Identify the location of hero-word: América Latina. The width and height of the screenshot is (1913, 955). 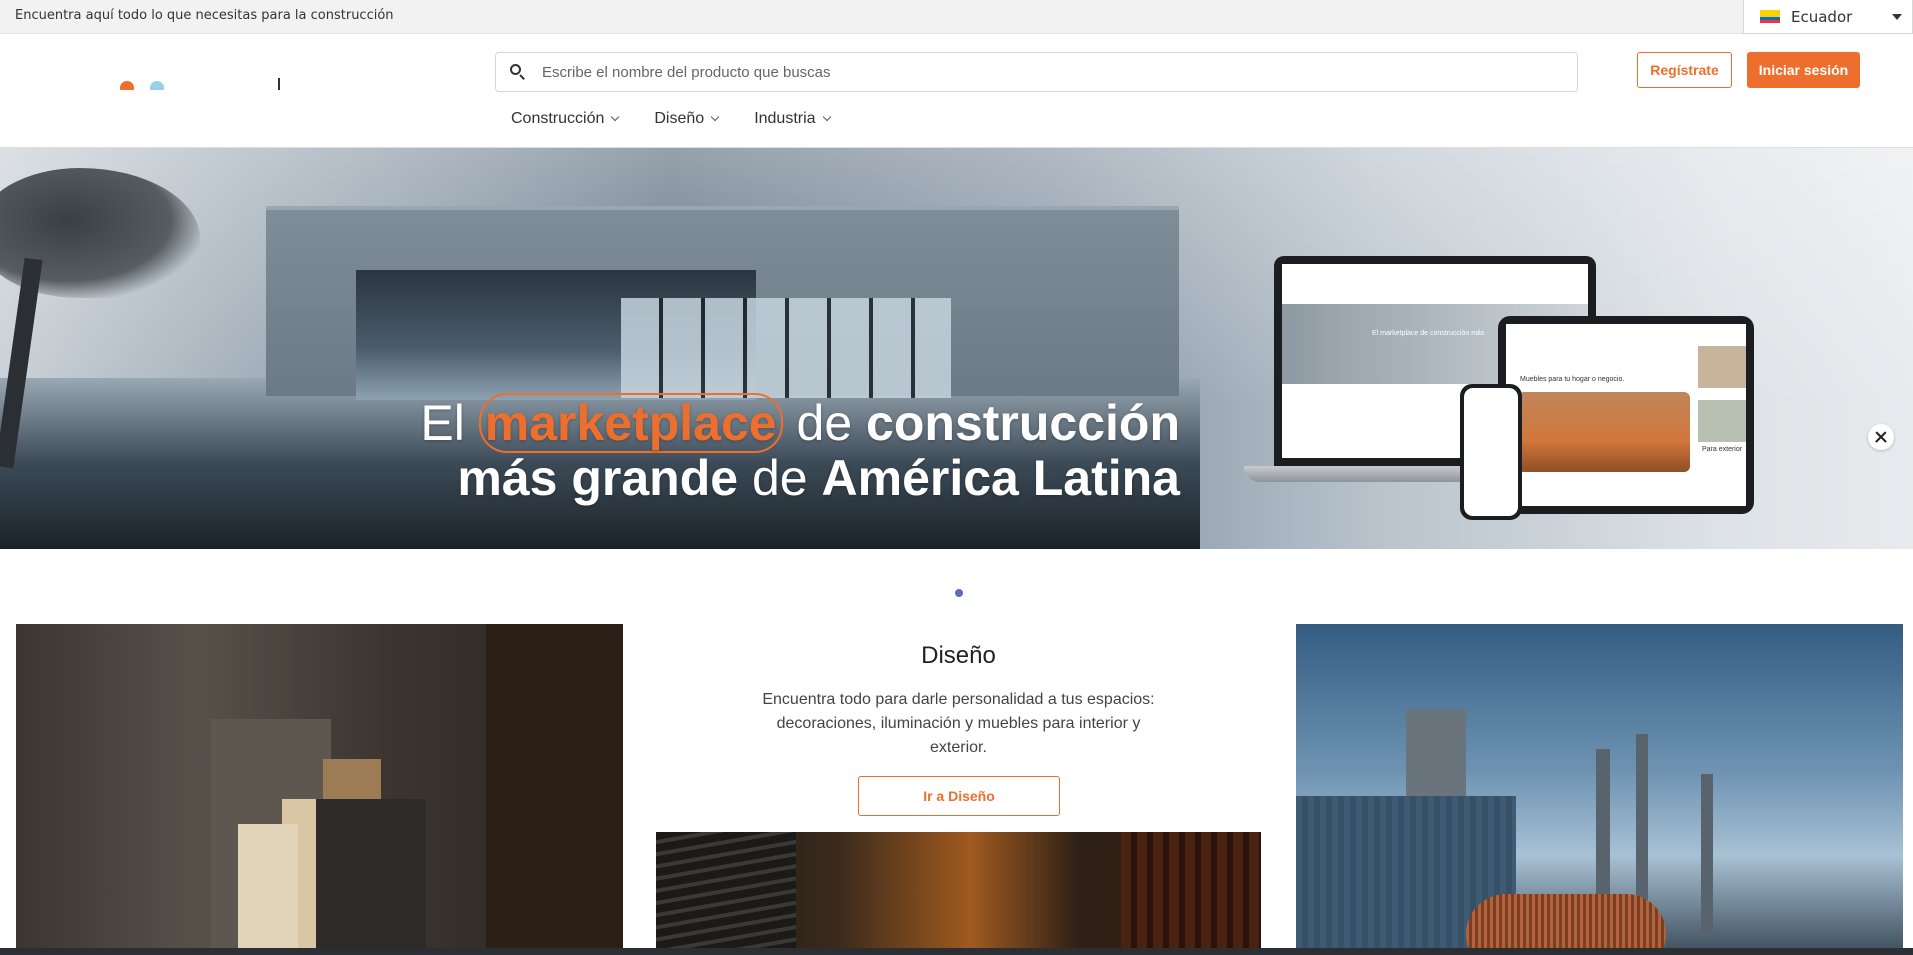
(1000, 478).